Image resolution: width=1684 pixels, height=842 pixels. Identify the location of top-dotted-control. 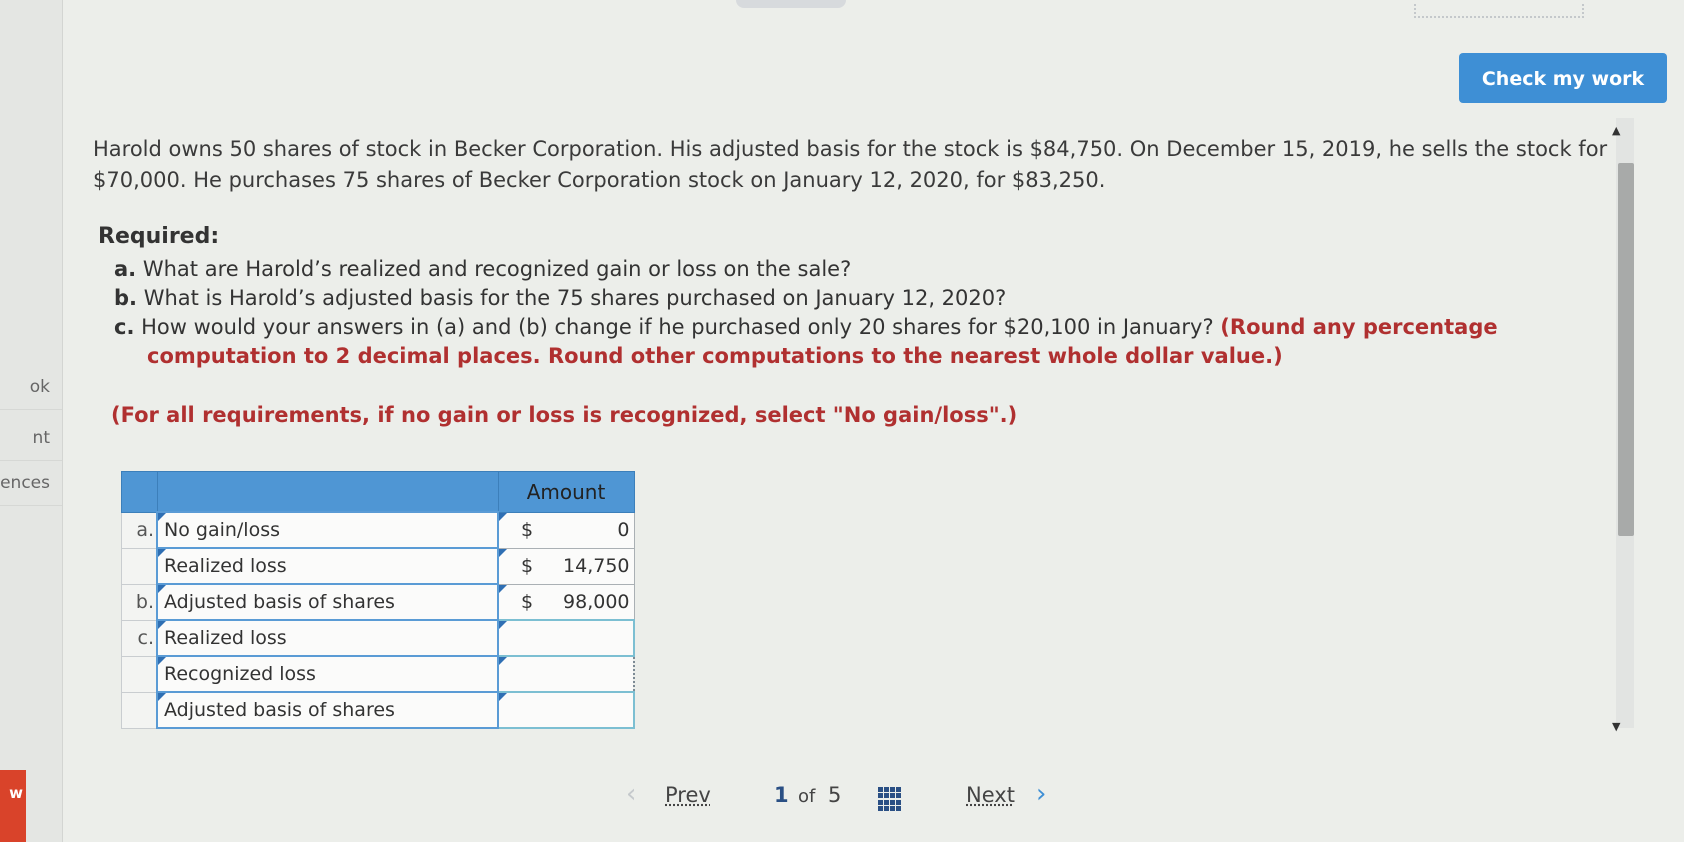
(1499, 11).